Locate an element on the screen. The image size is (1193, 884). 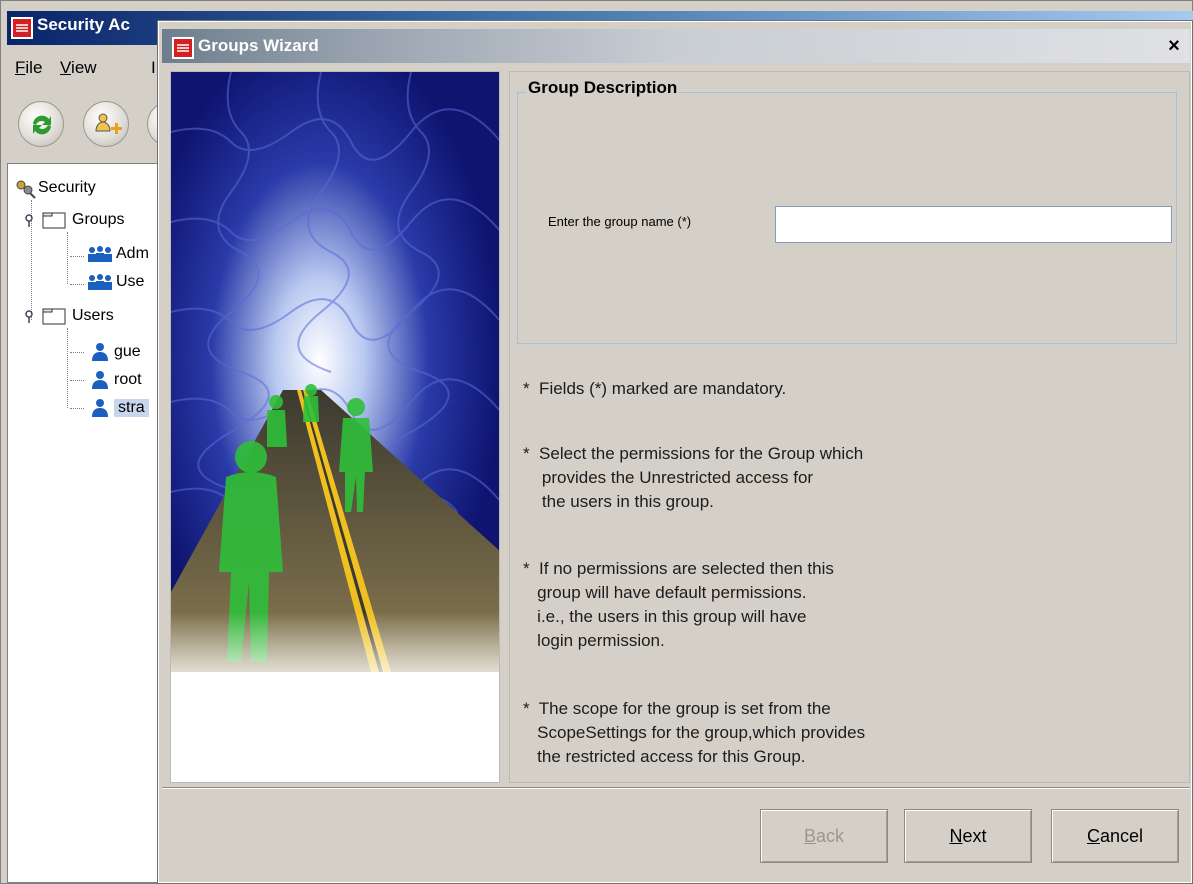
tree-root-security: Security is located at coordinates (55, 188).